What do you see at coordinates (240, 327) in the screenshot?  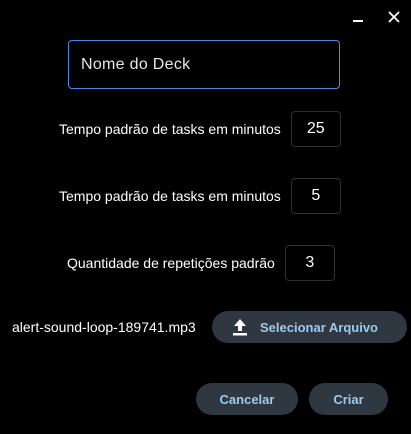 I see `upload-icon` at bounding box center [240, 327].